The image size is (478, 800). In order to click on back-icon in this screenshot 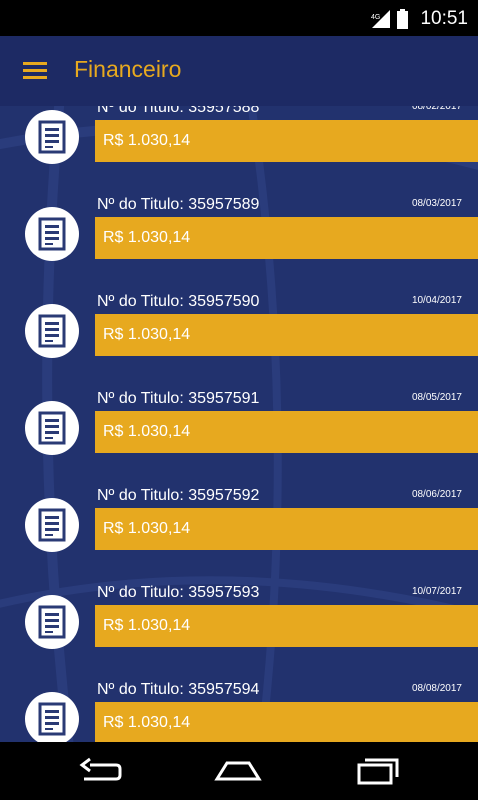, I will do `click(100, 771)`.